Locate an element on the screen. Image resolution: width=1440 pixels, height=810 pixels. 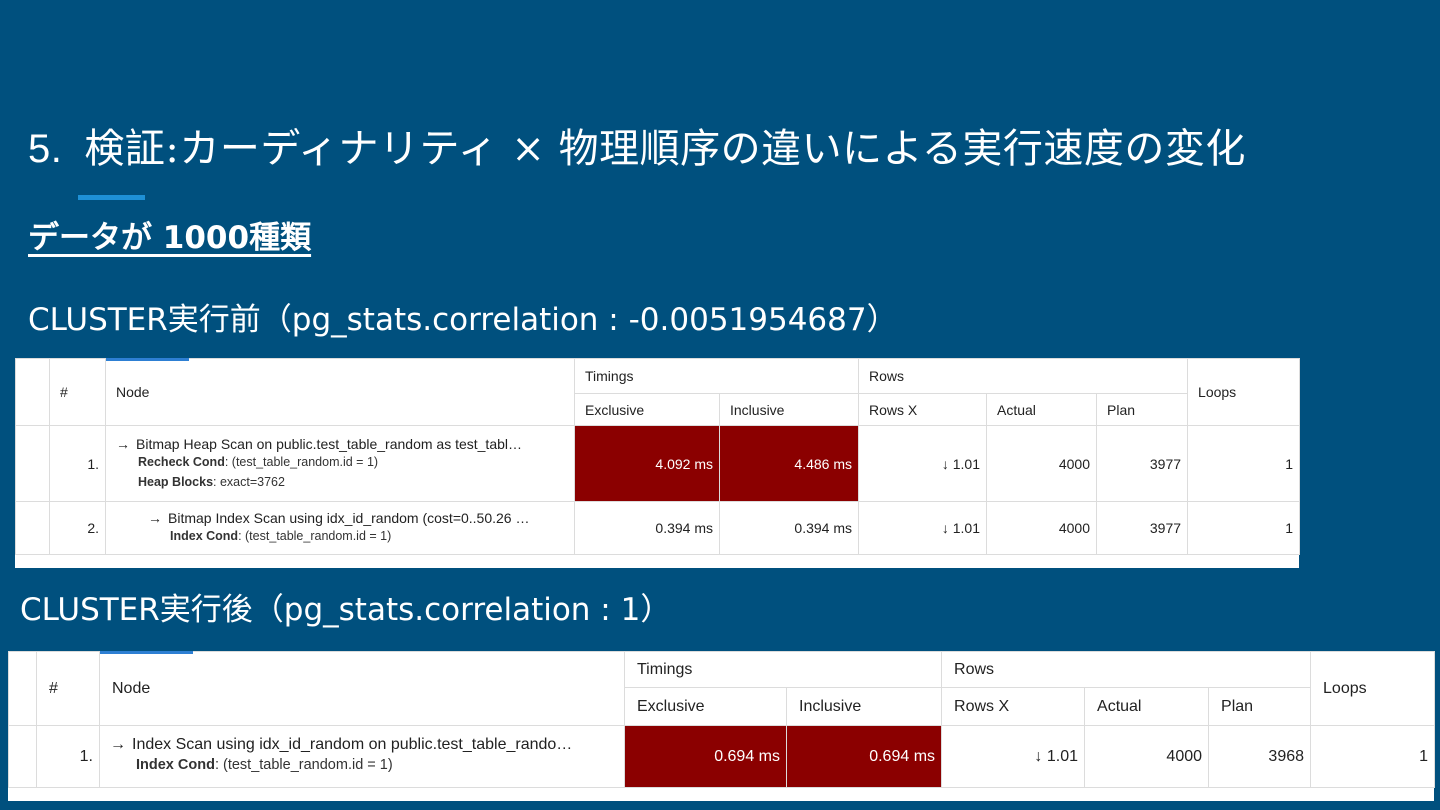
exclusive-time: 0.694 ms is located at coordinates (705, 756).